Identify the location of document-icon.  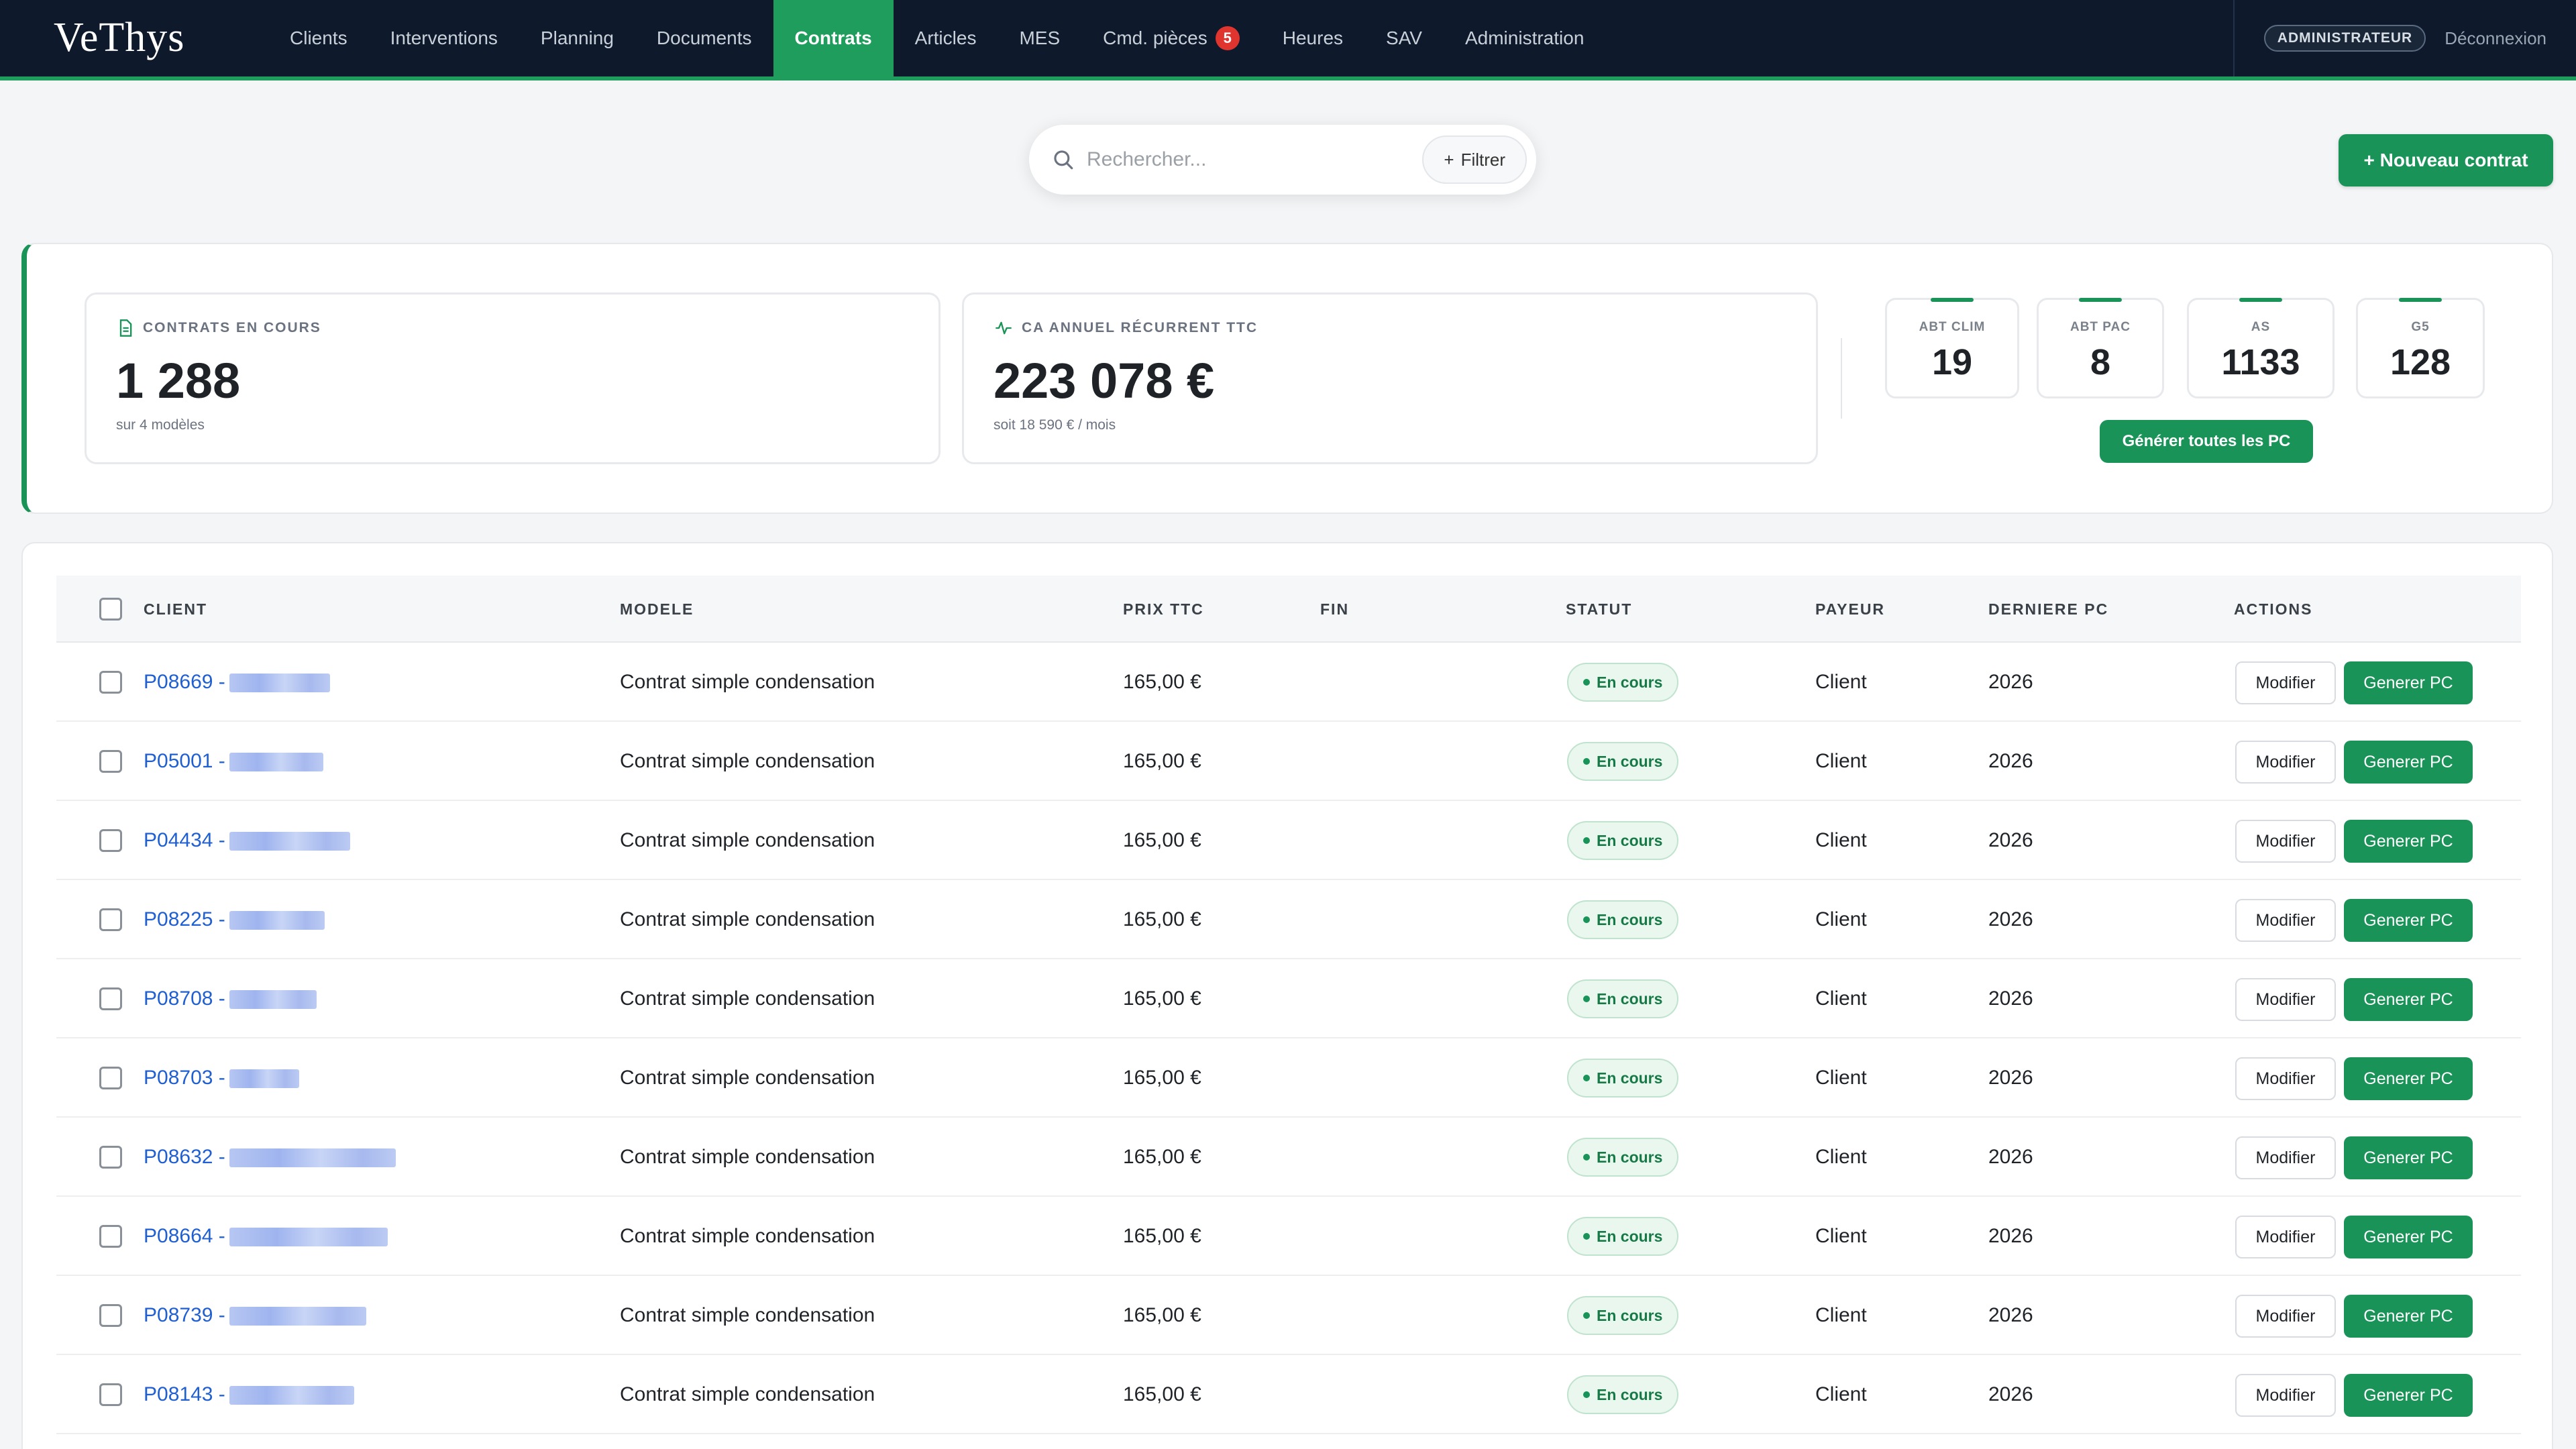
(125, 328).